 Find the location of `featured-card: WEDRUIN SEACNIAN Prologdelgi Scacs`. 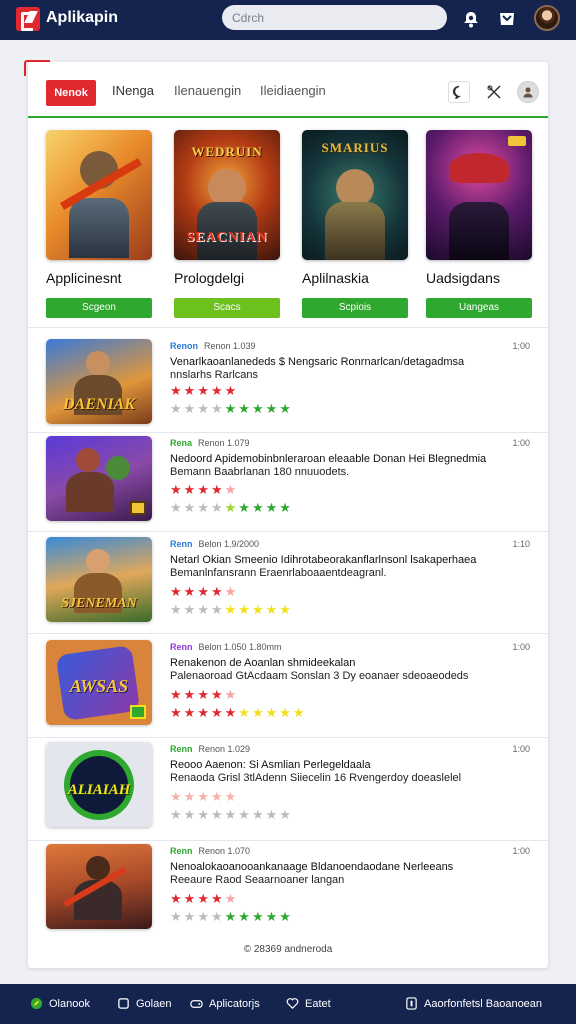

featured-card: WEDRUIN SEACNIAN Prologdelgi Scacs is located at coordinates (227, 224).